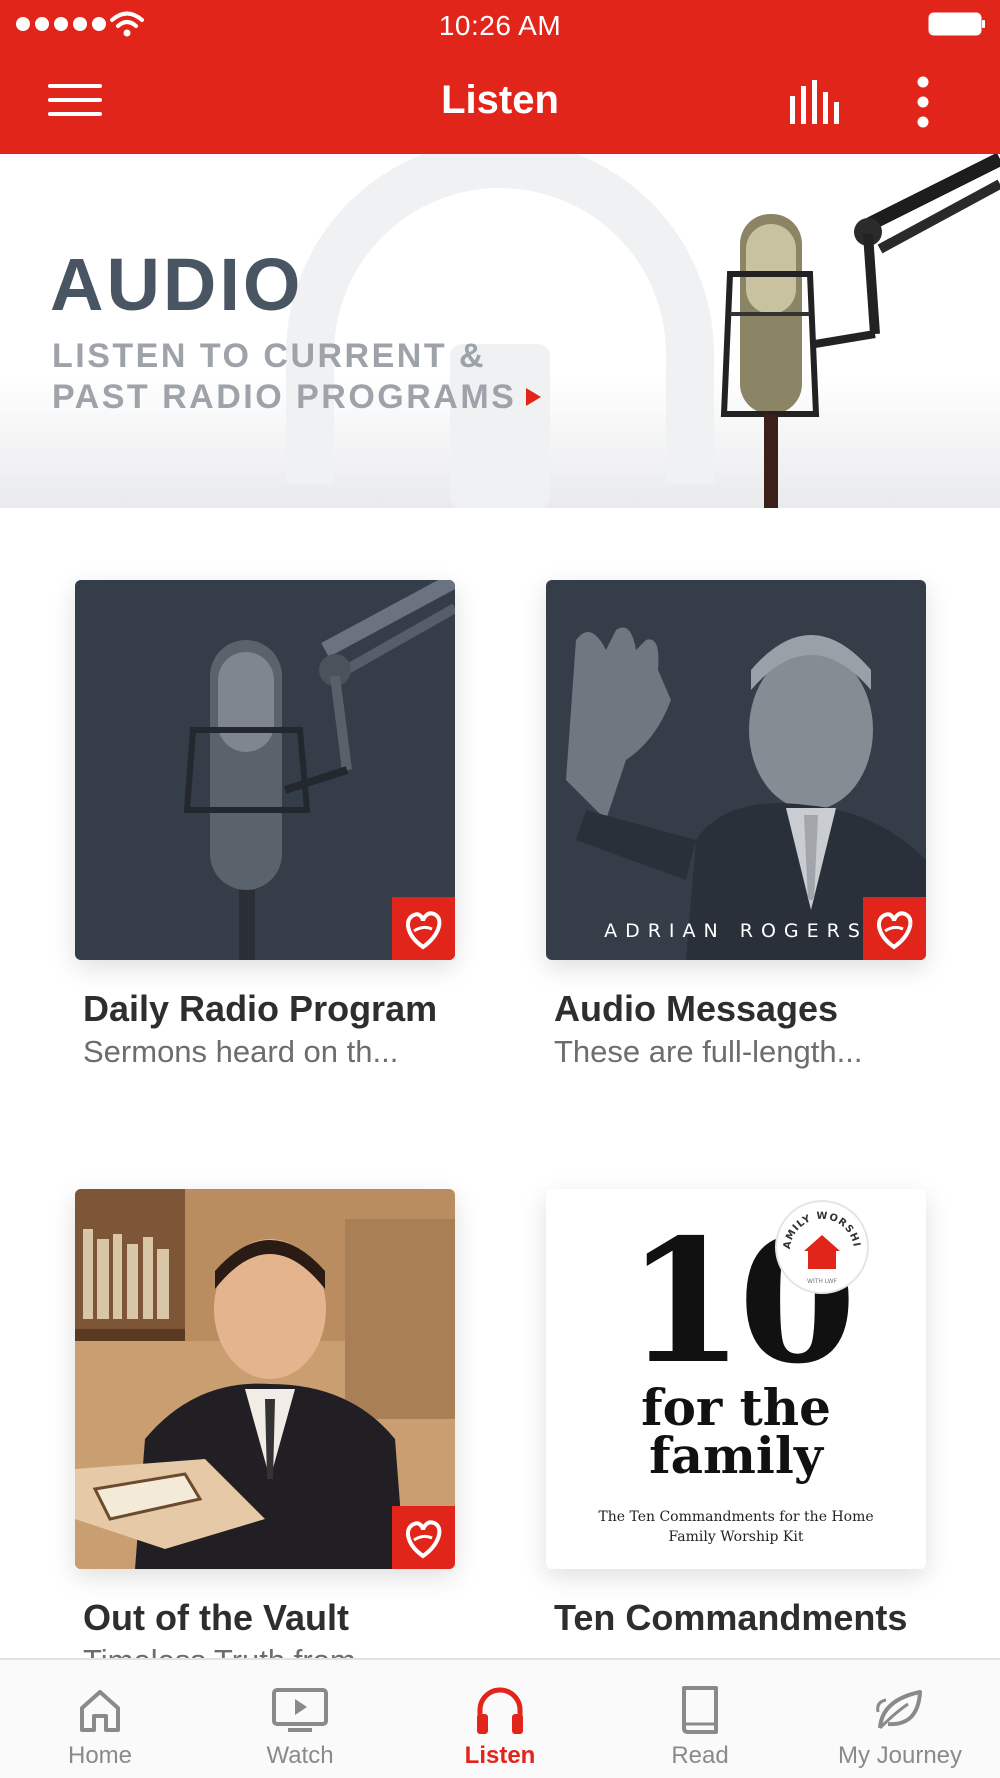 This screenshot has height=1778, width=1000. What do you see at coordinates (500, 100) in the screenshot?
I see `page-title: Listen` at bounding box center [500, 100].